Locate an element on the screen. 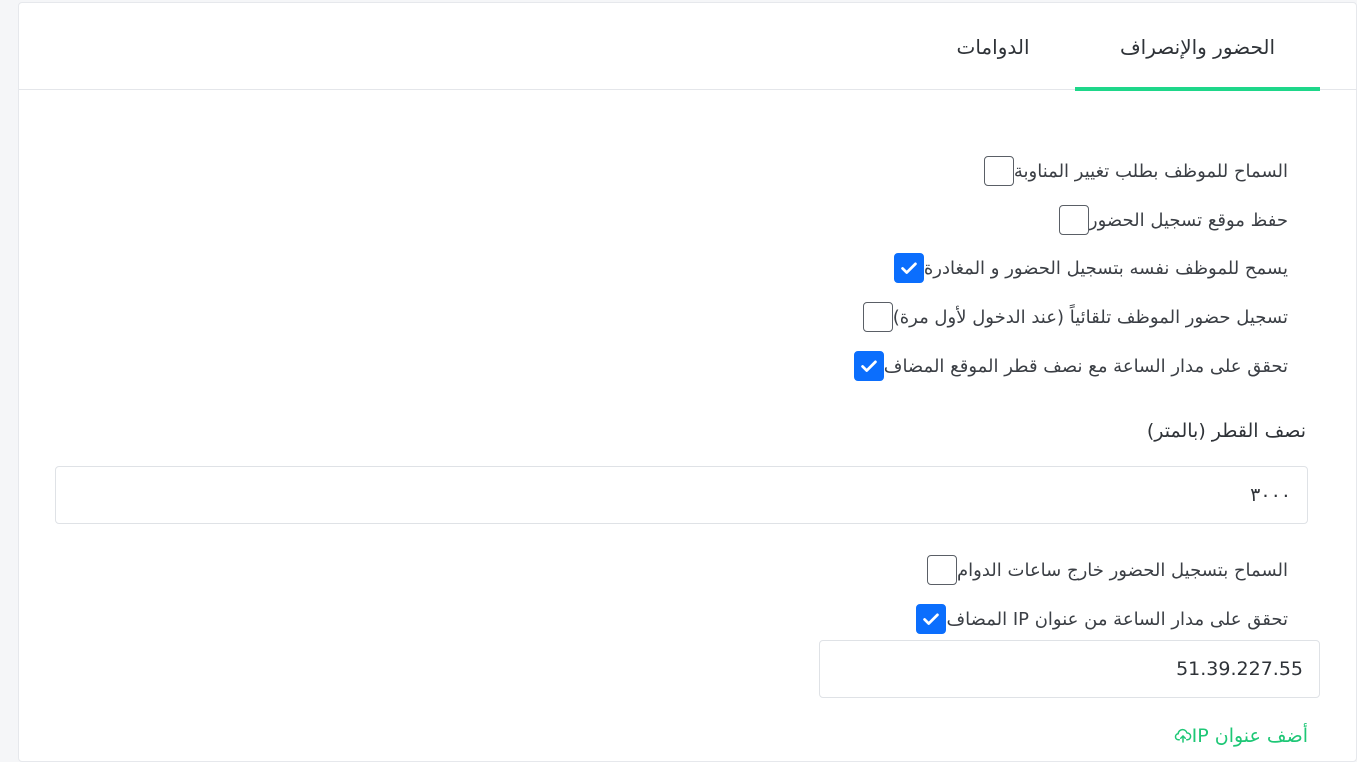 The width and height of the screenshot is (1357, 762). checkbox-self-checkin is located at coordinates (908, 268).